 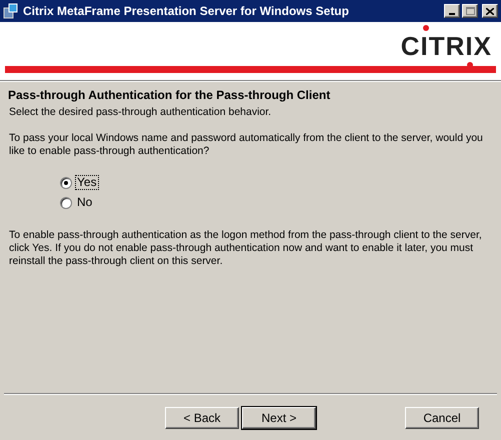 I want to click on page-heading: Pass-through Authentication for the Pass-through Client, so click(x=170, y=95).